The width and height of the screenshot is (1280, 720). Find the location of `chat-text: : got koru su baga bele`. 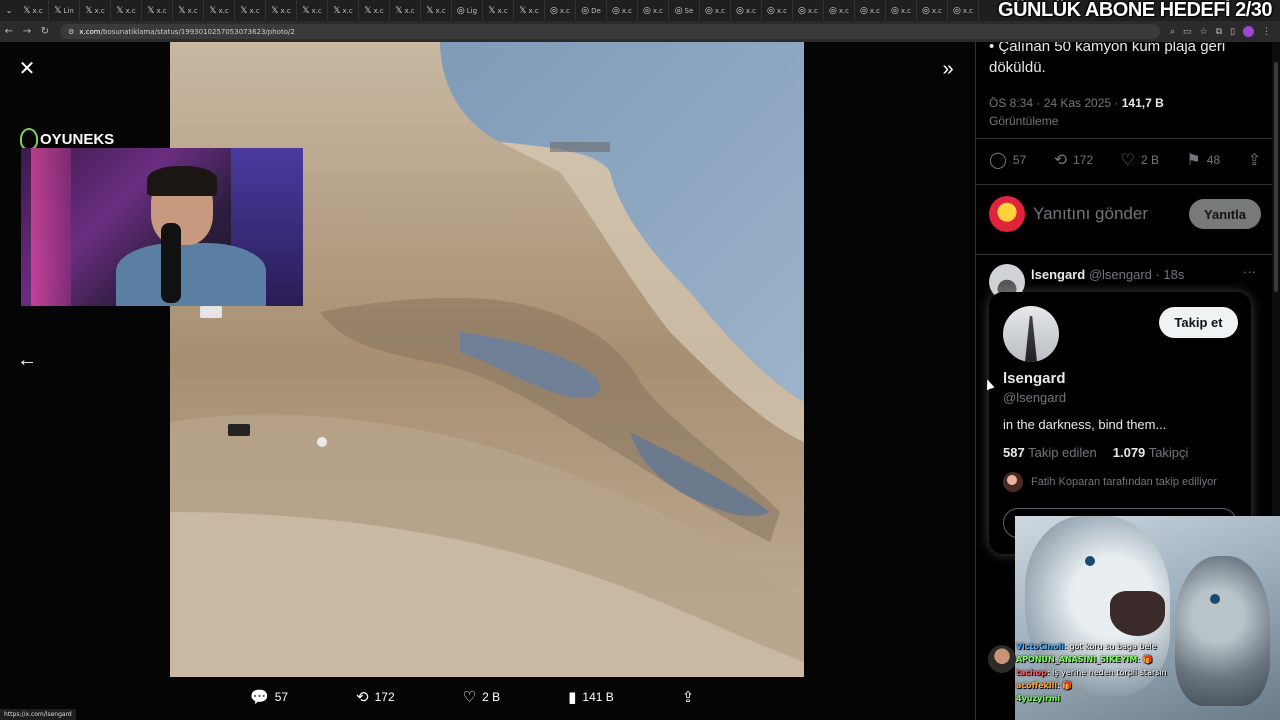

chat-text: : got koru su baga bele is located at coordinates (1110, 646).